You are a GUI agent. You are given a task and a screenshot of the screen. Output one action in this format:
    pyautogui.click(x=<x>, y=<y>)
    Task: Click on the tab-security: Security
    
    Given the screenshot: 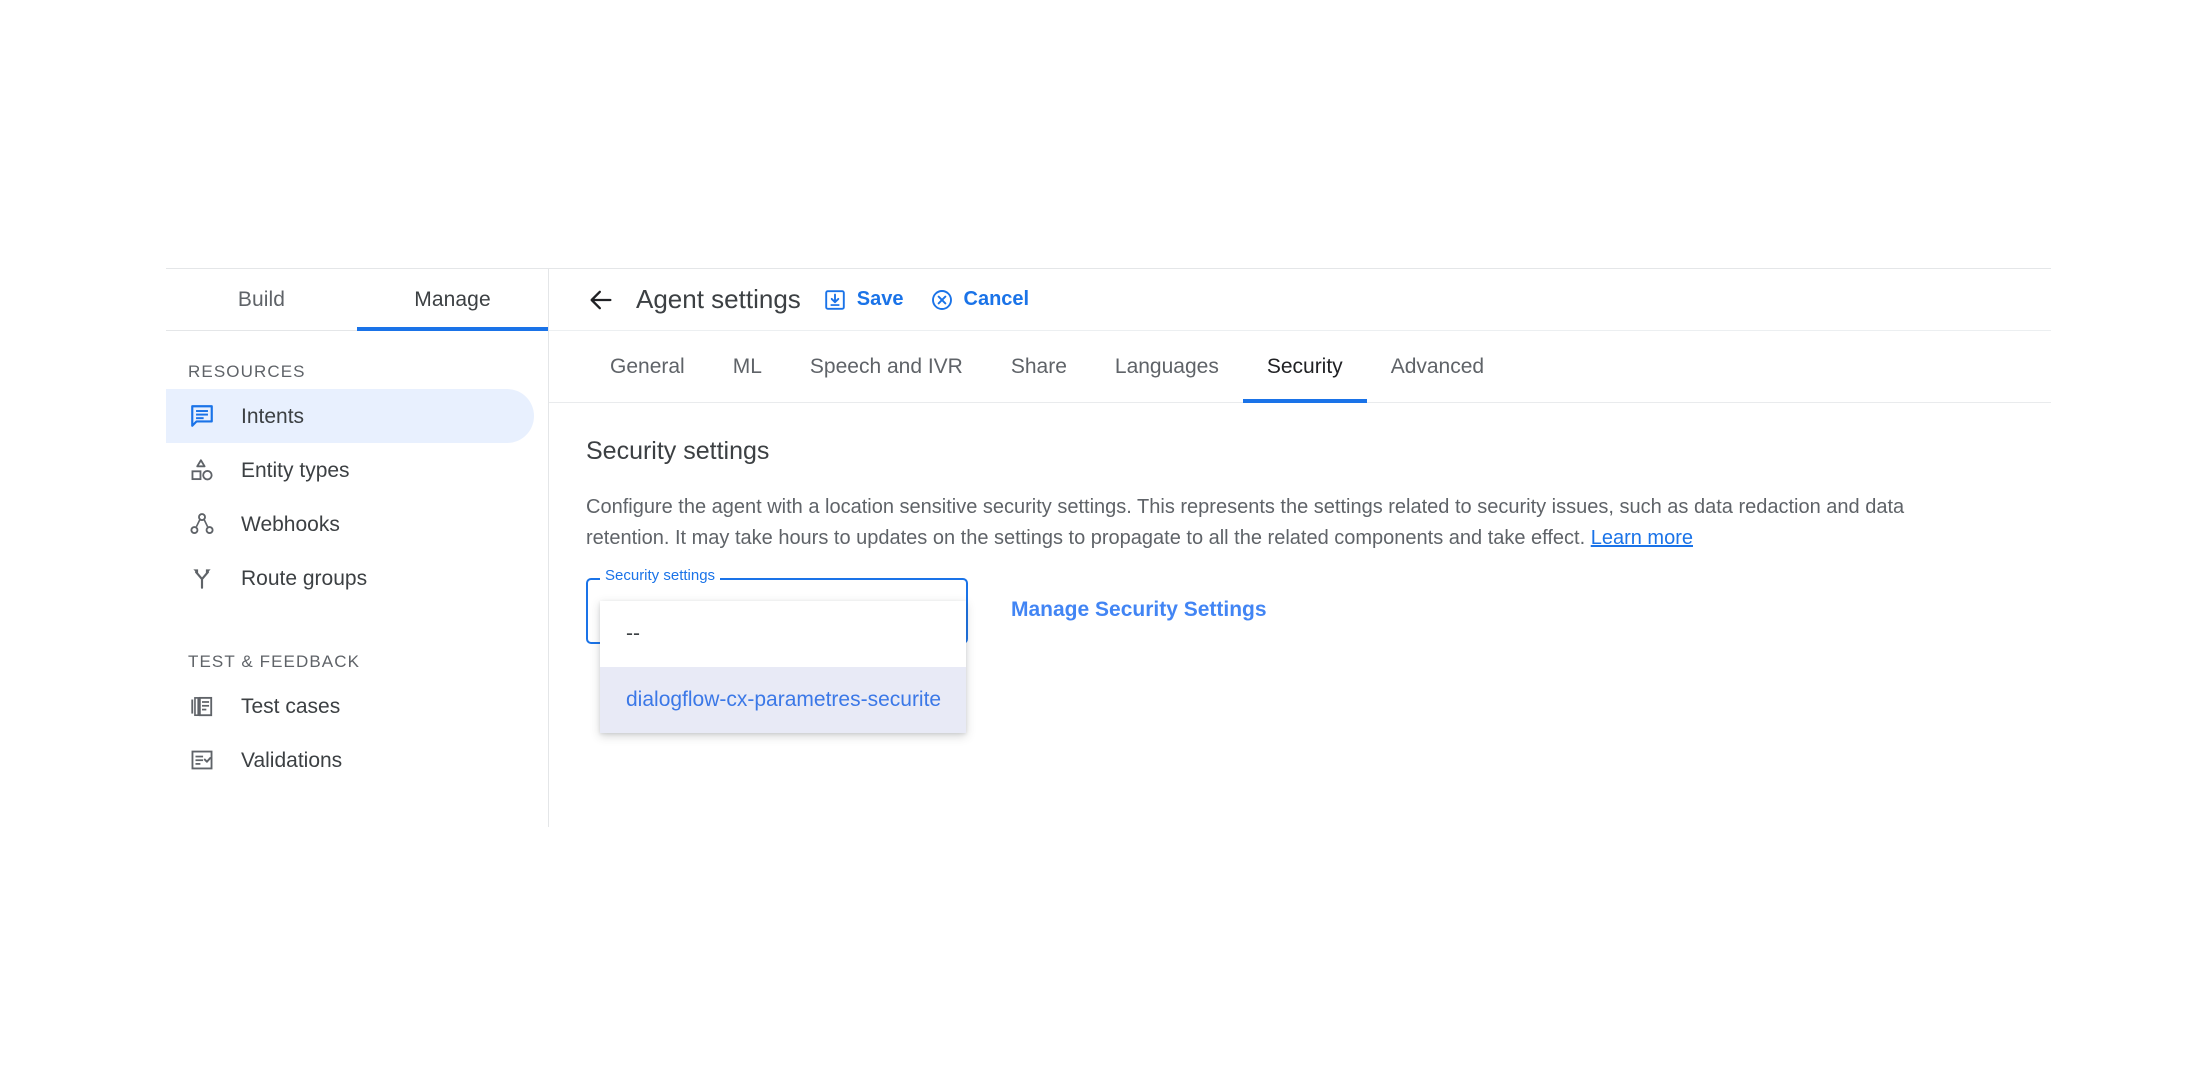 What is the action you would take?
    pyautogui.click(x=1304, y=367)
    